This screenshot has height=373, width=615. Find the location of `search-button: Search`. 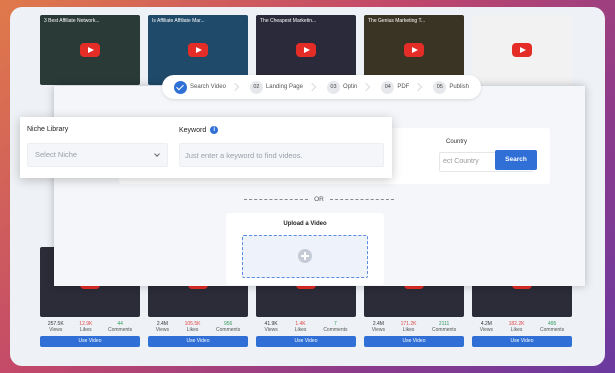

search-button: Search is located at coordinates (516, 160).